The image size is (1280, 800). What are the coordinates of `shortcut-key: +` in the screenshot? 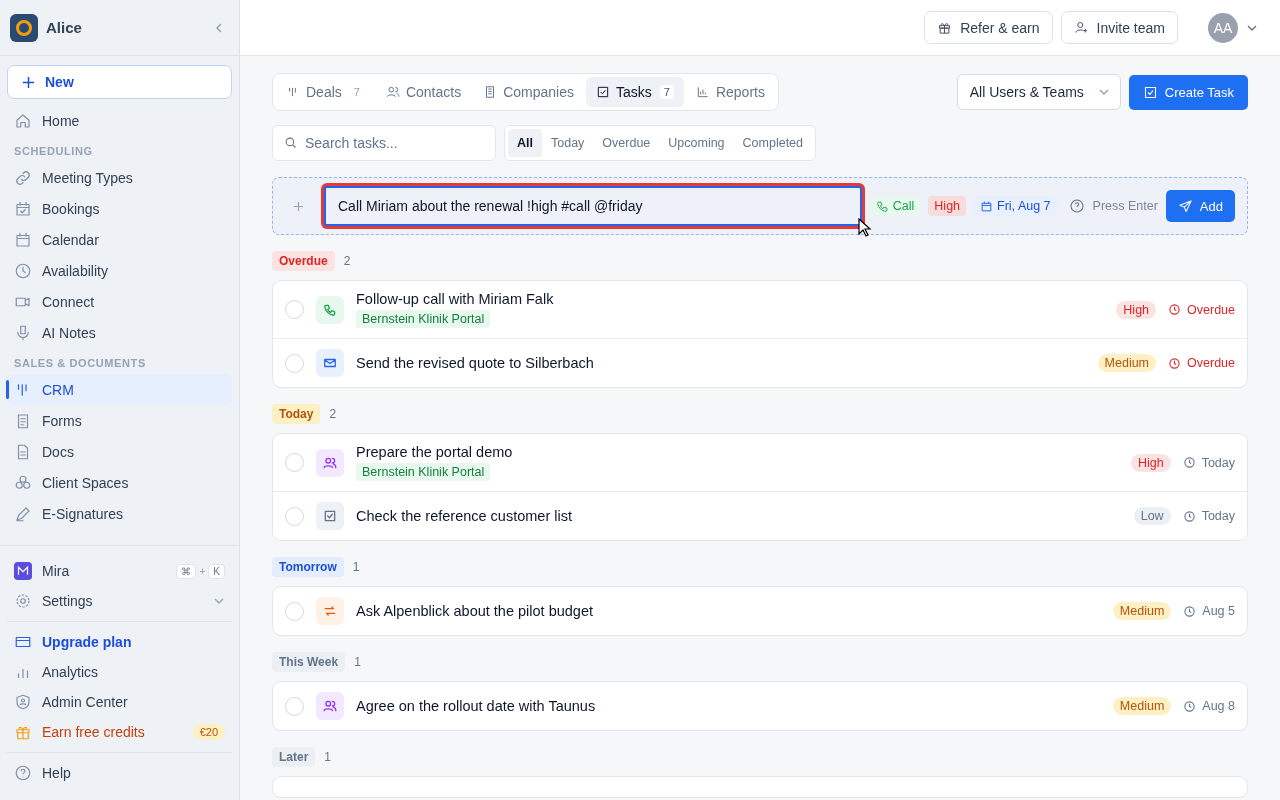 It's located at (202, 571).